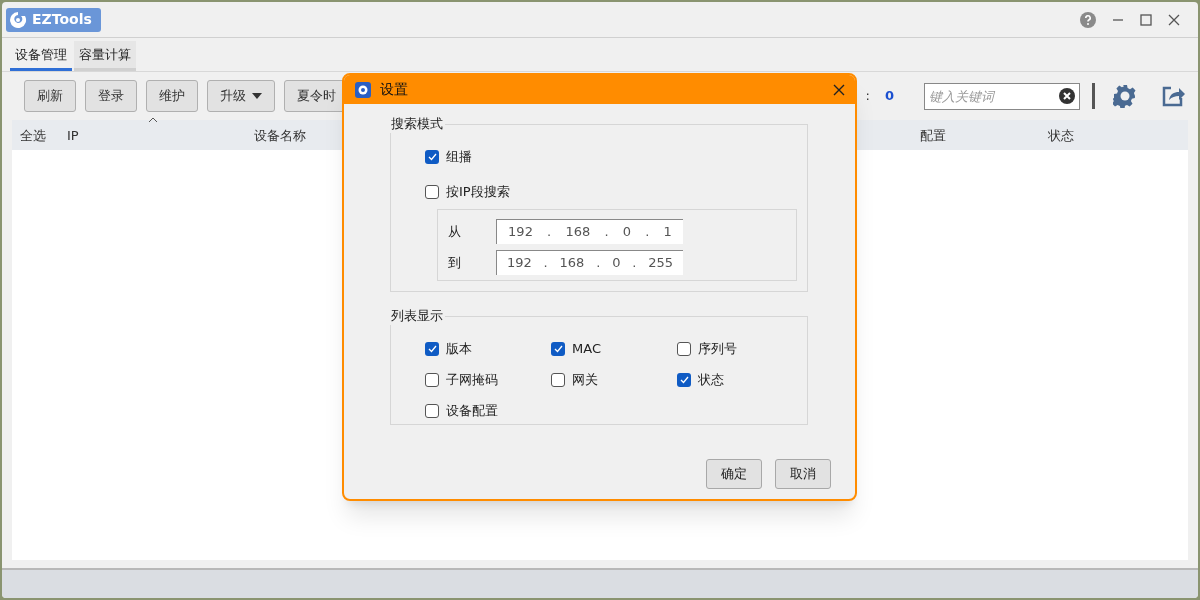 The image size is (1200, 600). I want to click on caret-icon, so click(257, 96).